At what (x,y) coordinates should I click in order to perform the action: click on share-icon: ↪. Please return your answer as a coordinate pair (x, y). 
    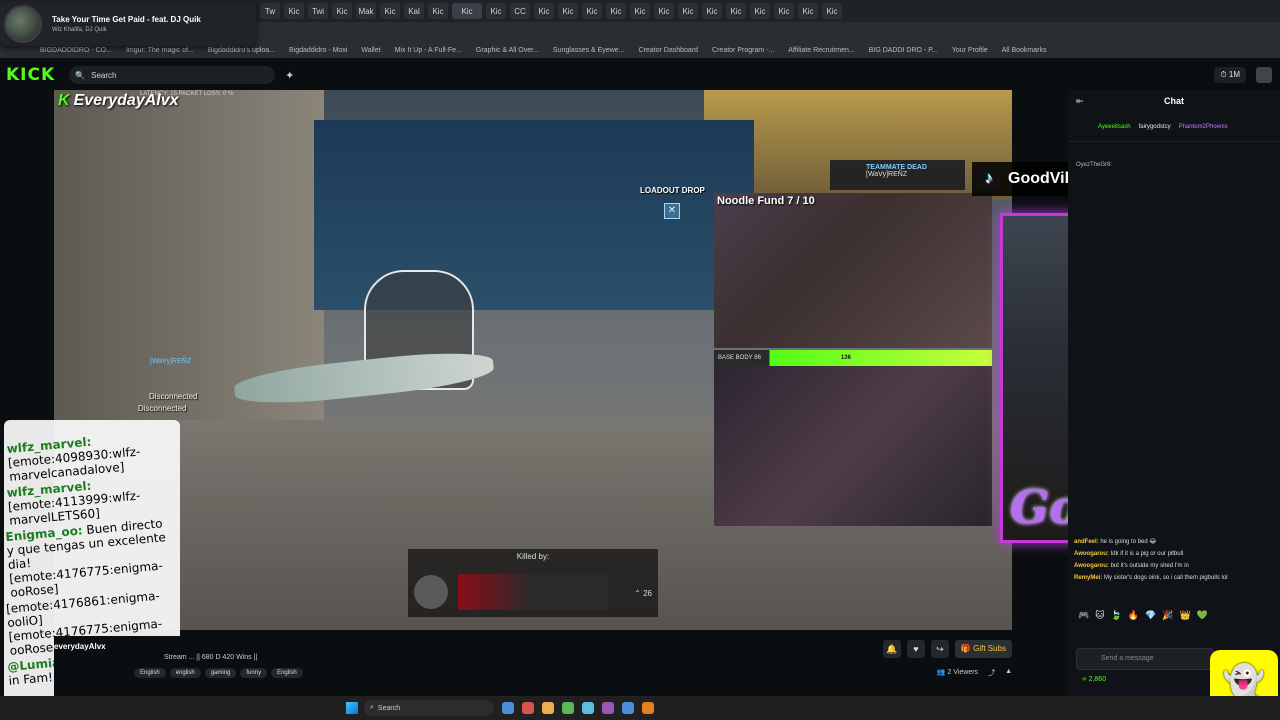
    Looking at the image, I should click on (939, 649).